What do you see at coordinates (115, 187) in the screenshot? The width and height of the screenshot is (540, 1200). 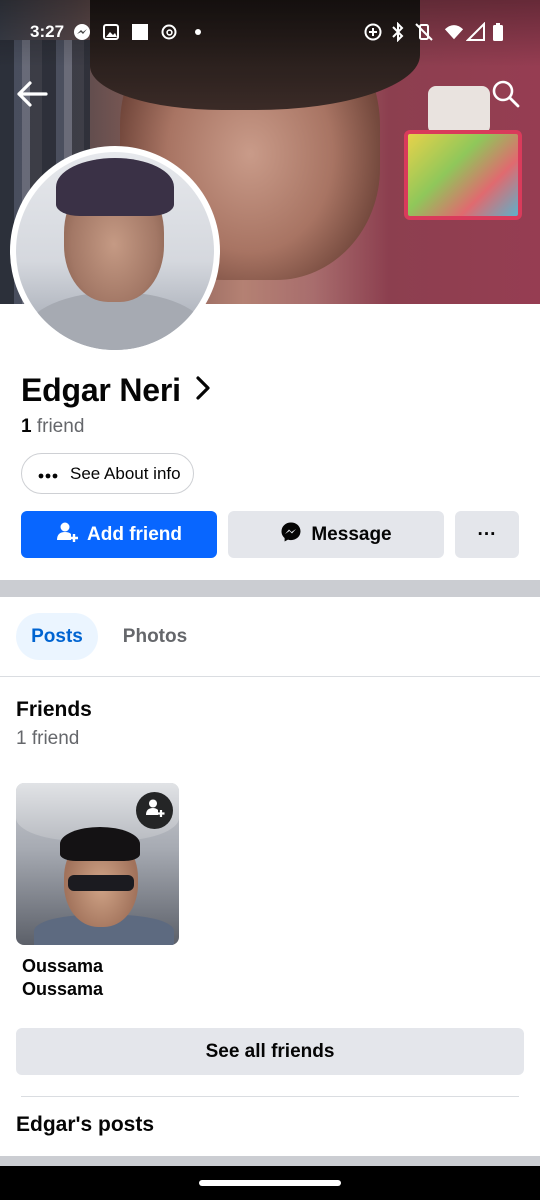 I see `avatar-hair` at bounding box center [115, 187].